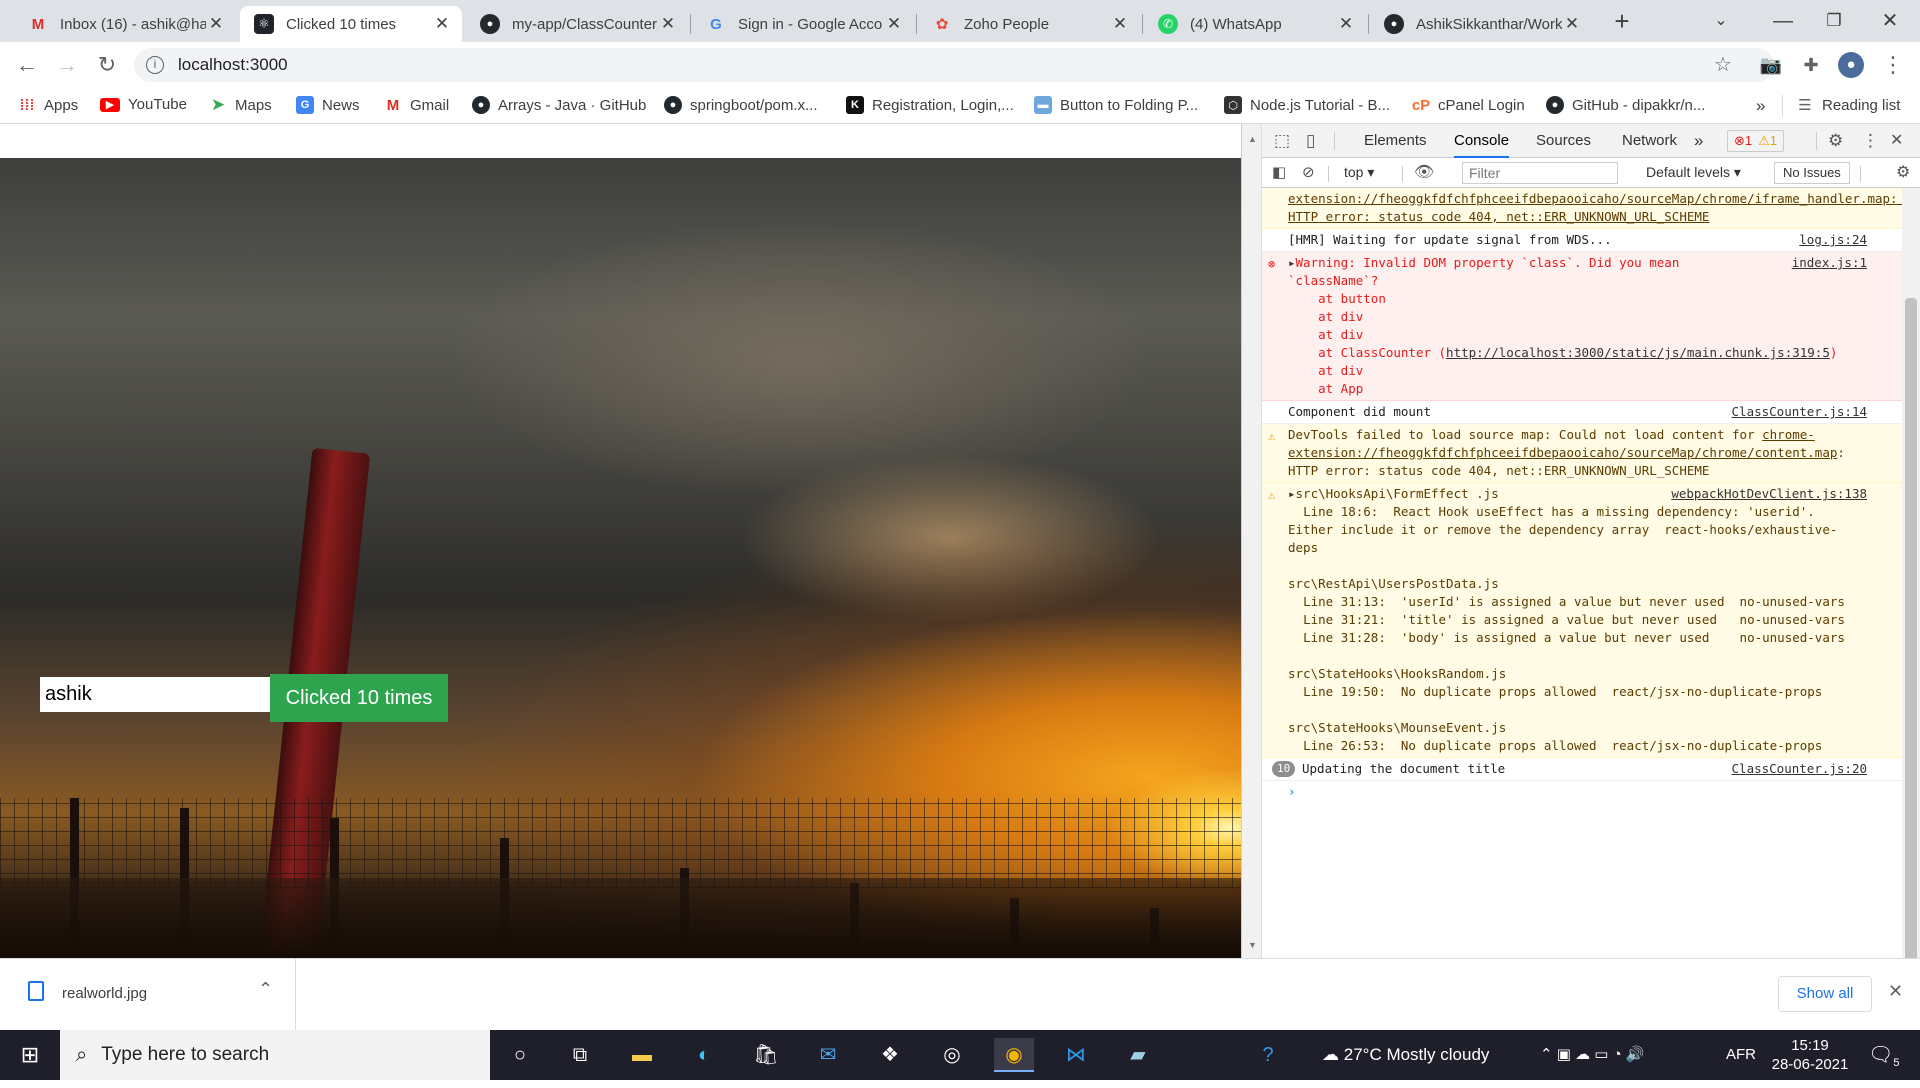 The height and width of the screenshot is (1088, 1920). I want to click on avatar: ●, so click(1851, 65).